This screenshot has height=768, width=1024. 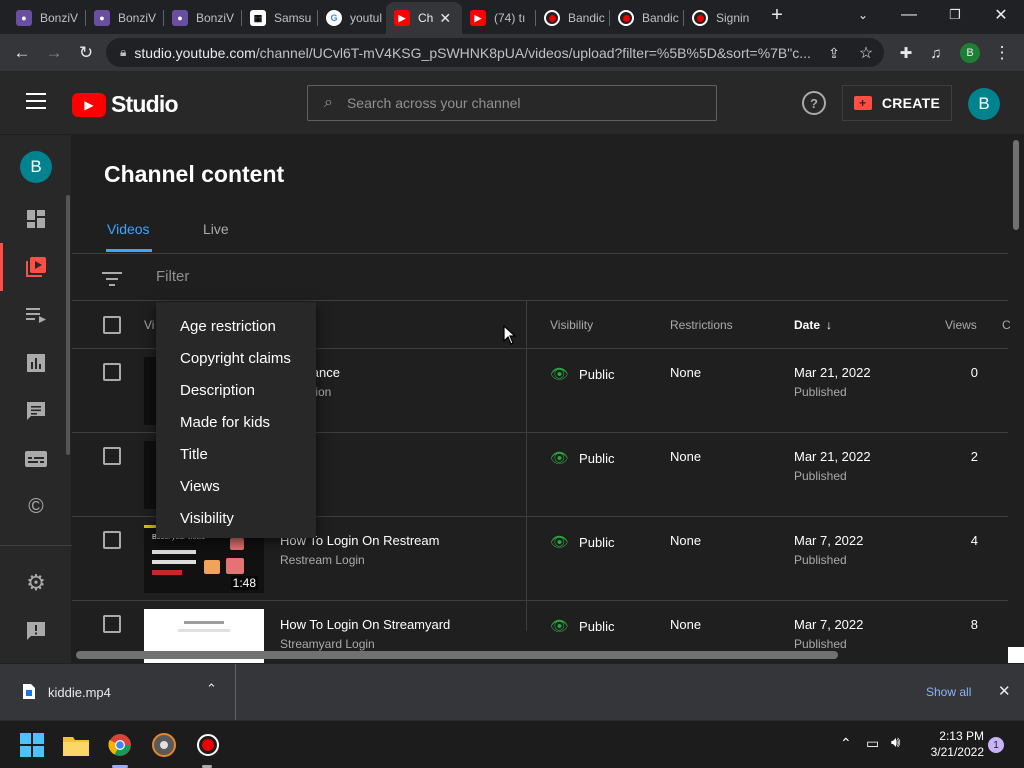 What do you see at coordinates (863, 15) in the screenshot?
I see `tab-search-icon: ⌄` at bounding box center [863, 15].